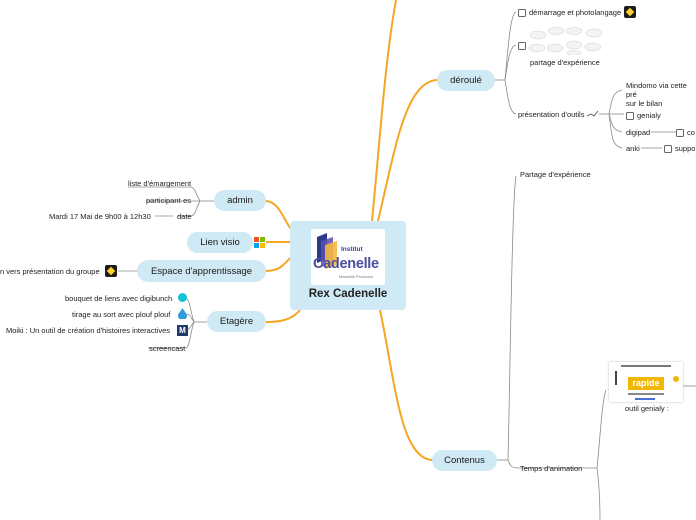 The height and width of the screenshot is (520, 696). I want to click on deroule-label: déroulé, so click(466, 80).